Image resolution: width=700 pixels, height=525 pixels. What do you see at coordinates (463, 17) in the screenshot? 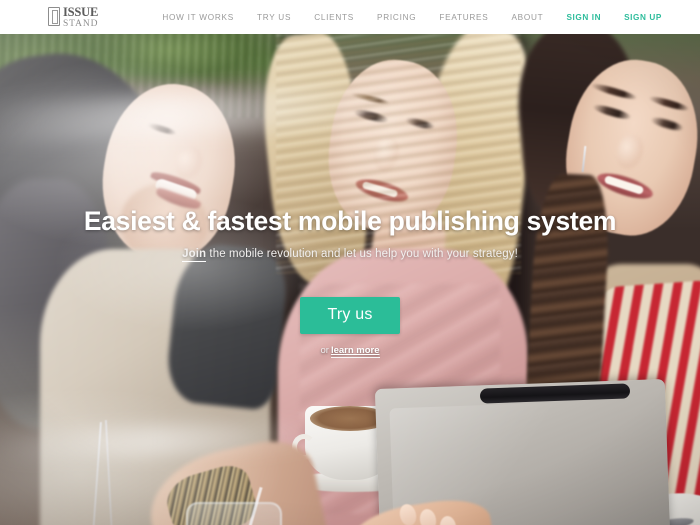
I see `nav-item-features: FEATURES` at bounding box center [463, 17].